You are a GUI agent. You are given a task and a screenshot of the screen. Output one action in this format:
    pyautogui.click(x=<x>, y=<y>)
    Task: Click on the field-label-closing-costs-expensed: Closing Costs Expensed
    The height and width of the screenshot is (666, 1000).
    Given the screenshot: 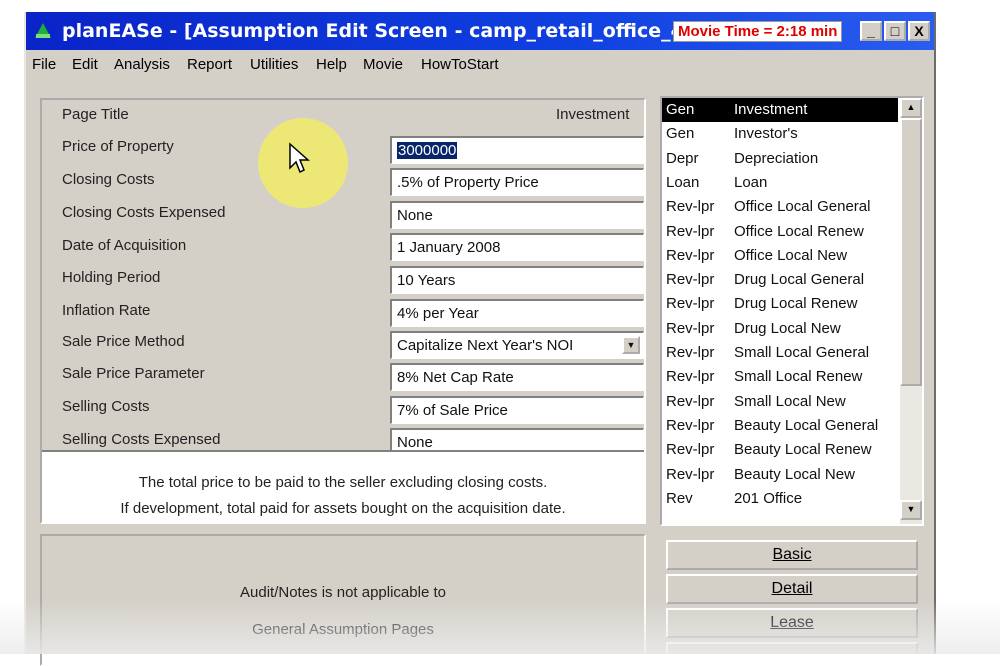 What is the action you would take?
    pyautogui.click(x=144, y=212)
    